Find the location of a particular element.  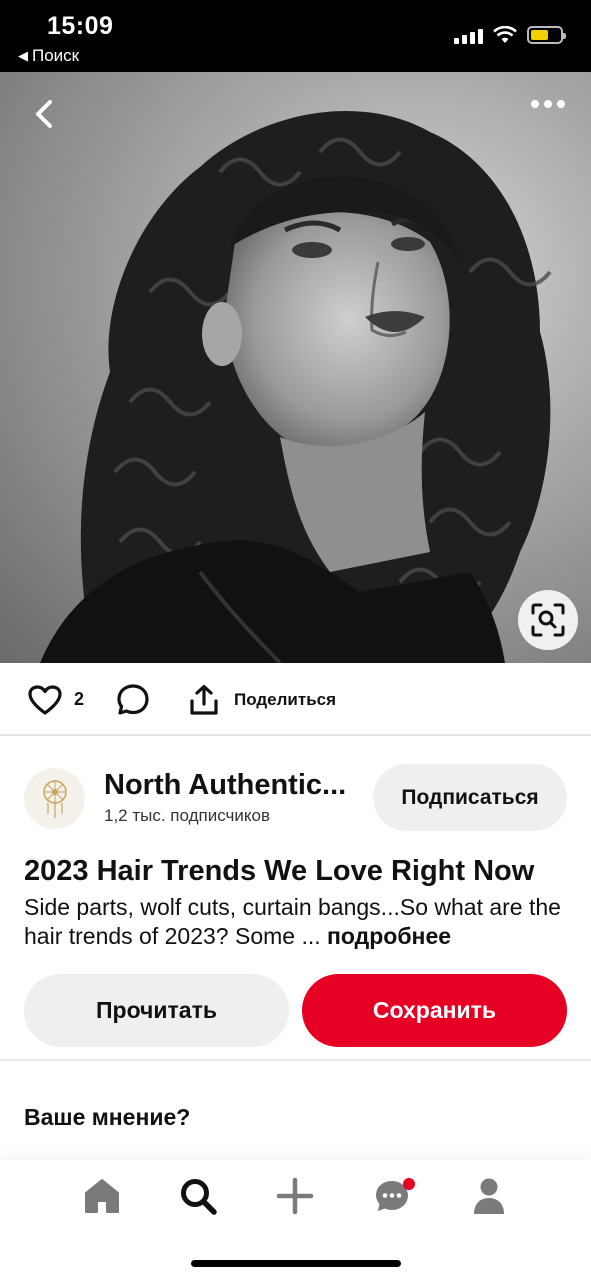

section-divider is located at coordinates (295, 1060).